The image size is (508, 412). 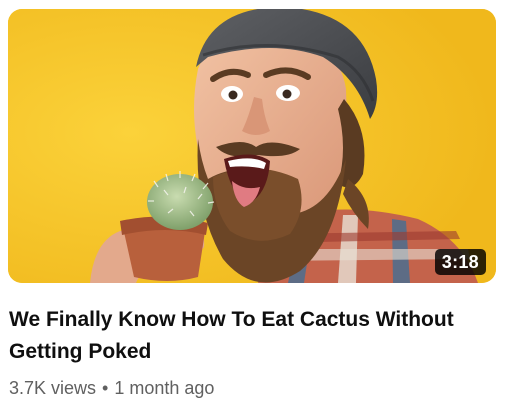 What do you see at coordinates (164, 388) in the screenshot?
I see `upload-age: 1 month ago` at bounding box center [164, 388].